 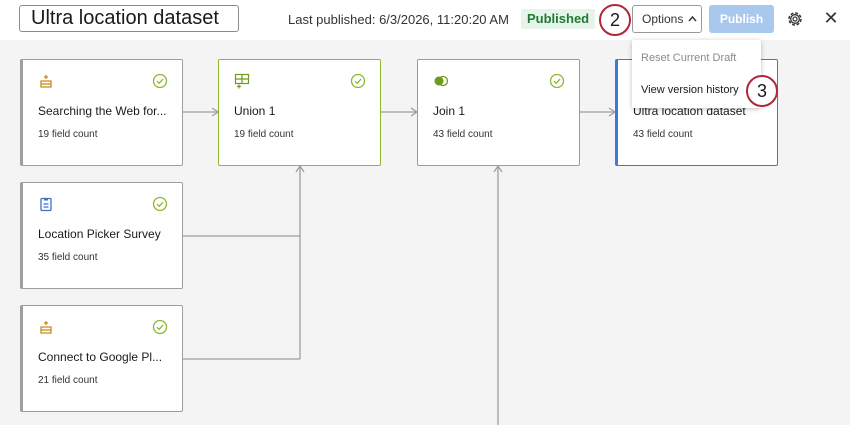 I want to click on node-name: Location Picker Survey, so click(x=99, y=234).